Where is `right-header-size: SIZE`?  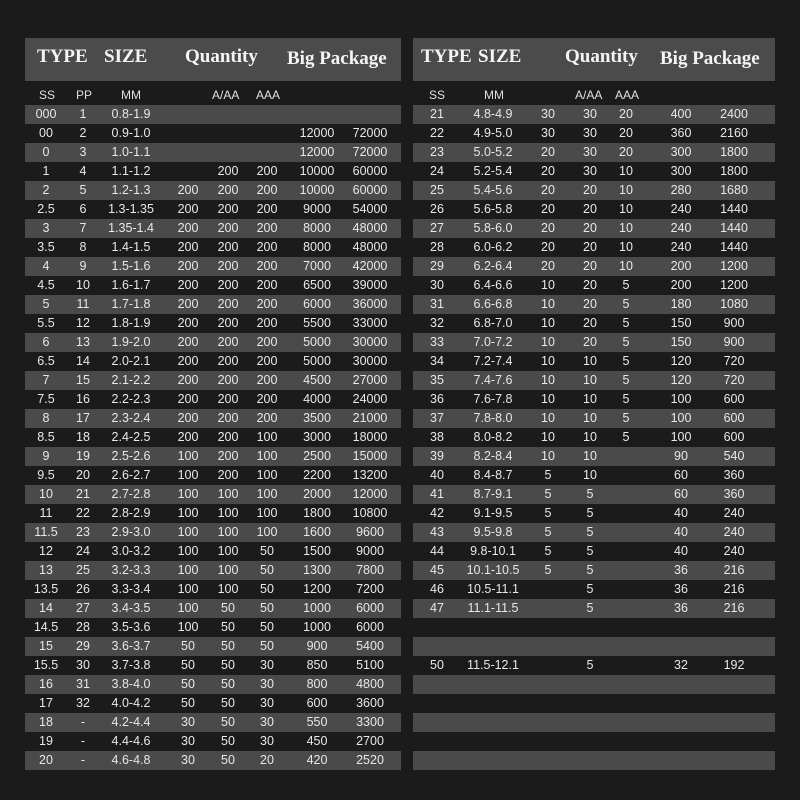
right-header-size: SIZE is located at coordinates (500, 56).